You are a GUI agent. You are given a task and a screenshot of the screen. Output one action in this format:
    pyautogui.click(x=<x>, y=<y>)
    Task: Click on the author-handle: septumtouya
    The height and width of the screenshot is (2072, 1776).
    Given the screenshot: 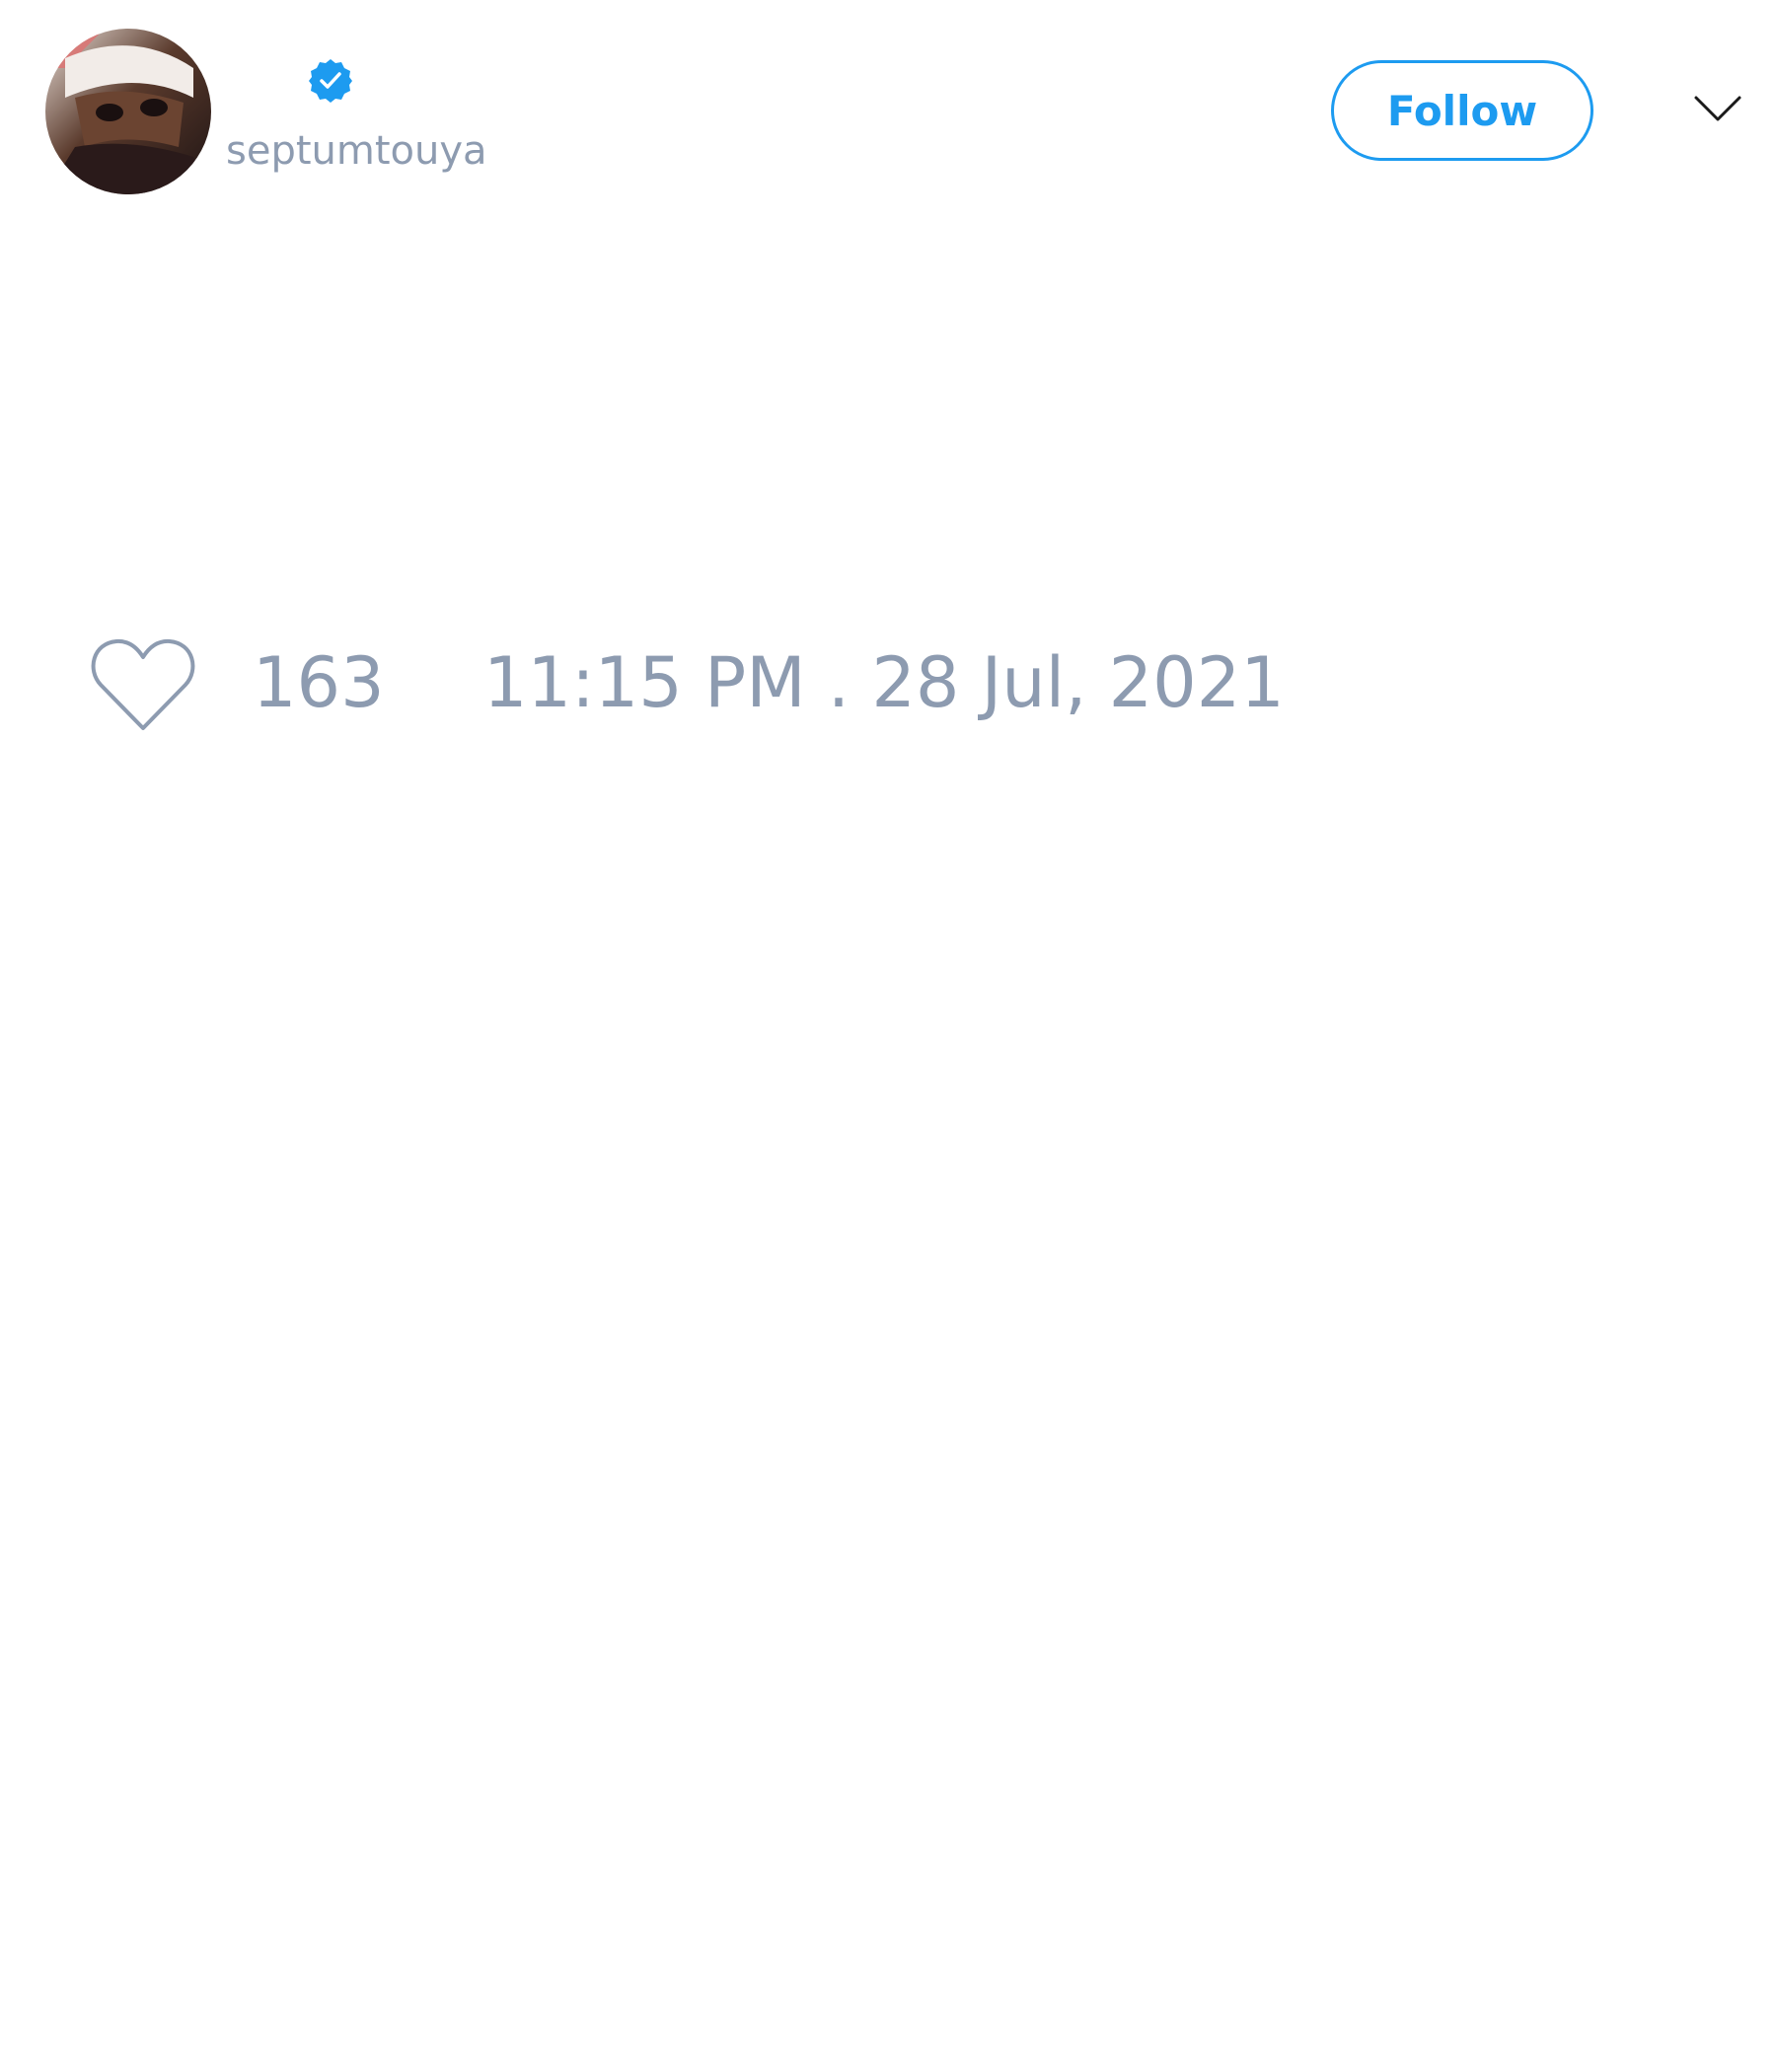 What is the action you would take?
    pyautogui.click(x=357, y=151)
    